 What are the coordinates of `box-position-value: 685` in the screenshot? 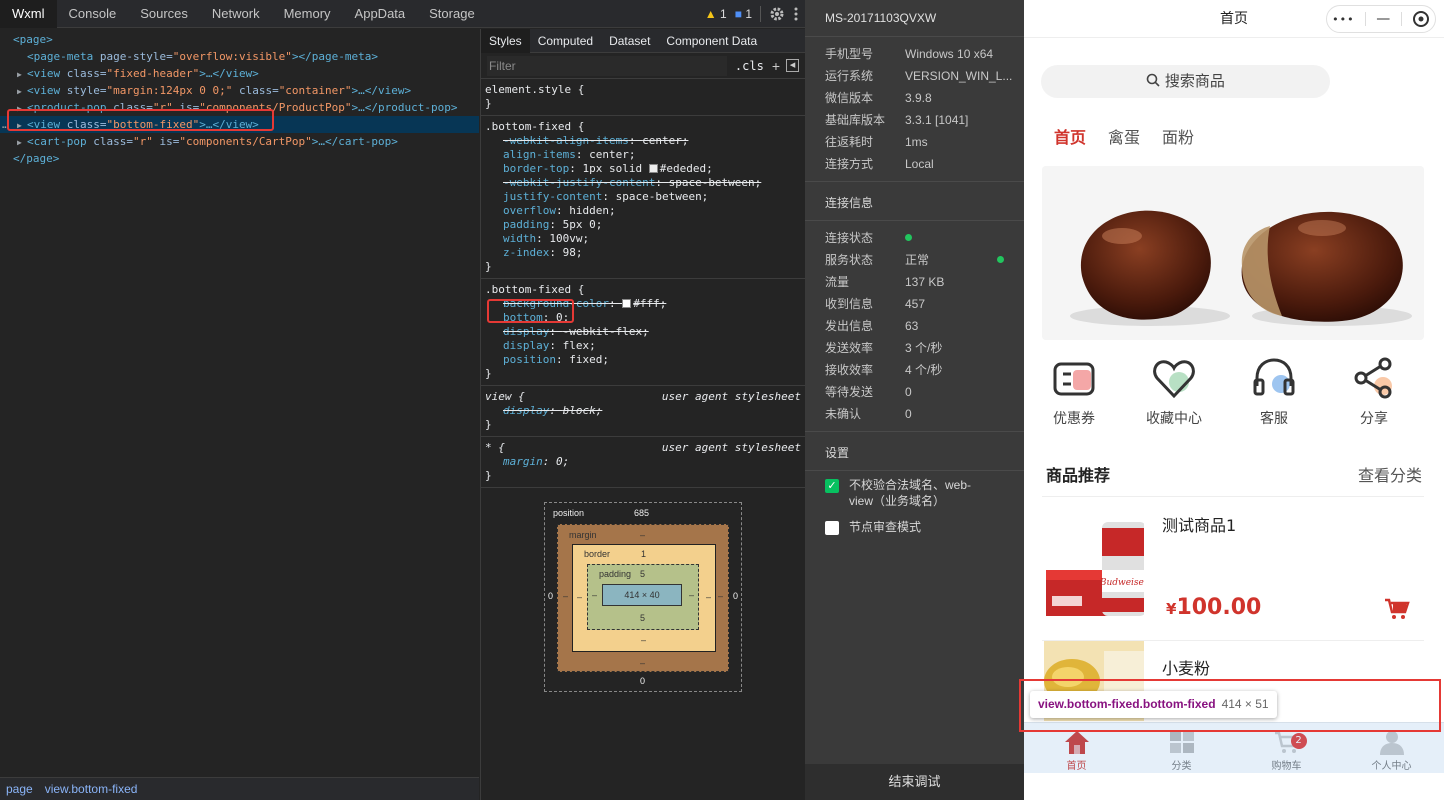 It's located at (641, 513).